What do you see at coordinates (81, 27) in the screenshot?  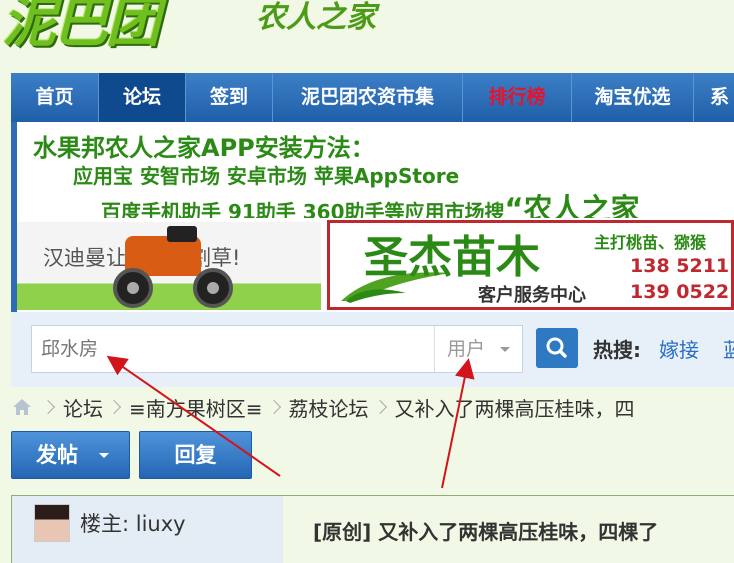 I see `logo-main-text: 泥巴团` at bounding box center [81, 27].